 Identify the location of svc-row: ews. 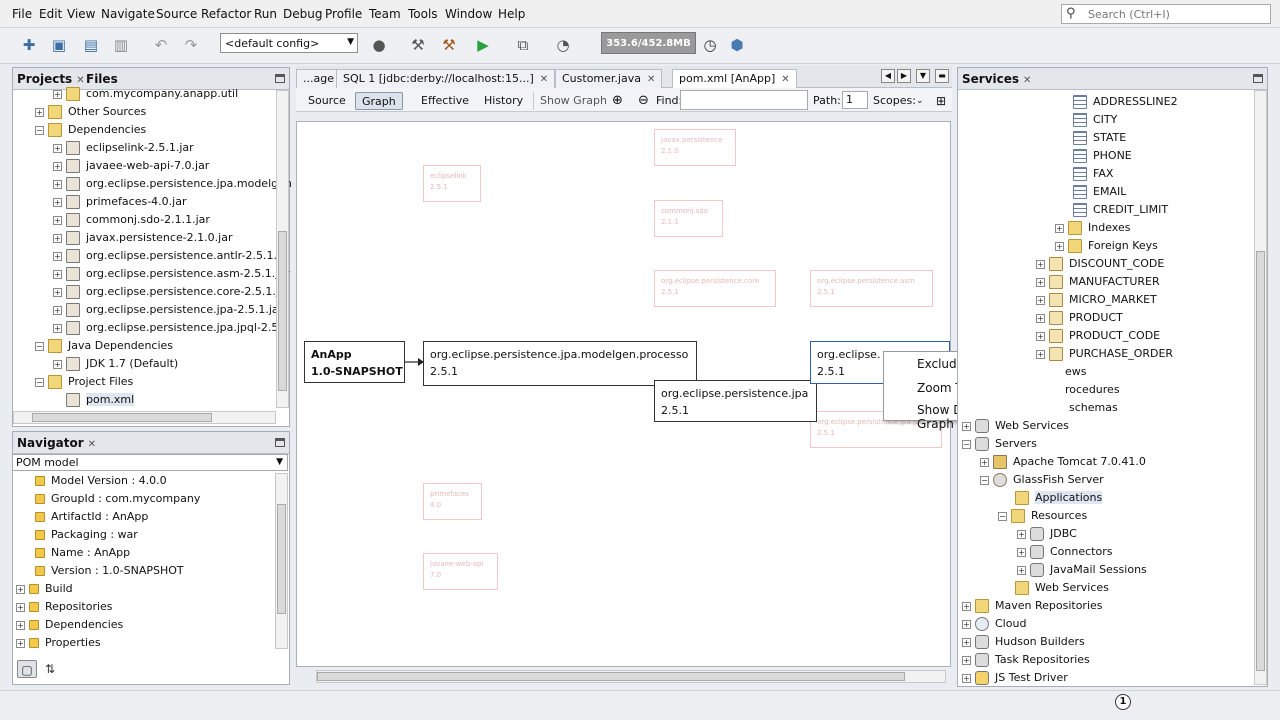
(1076, 372).